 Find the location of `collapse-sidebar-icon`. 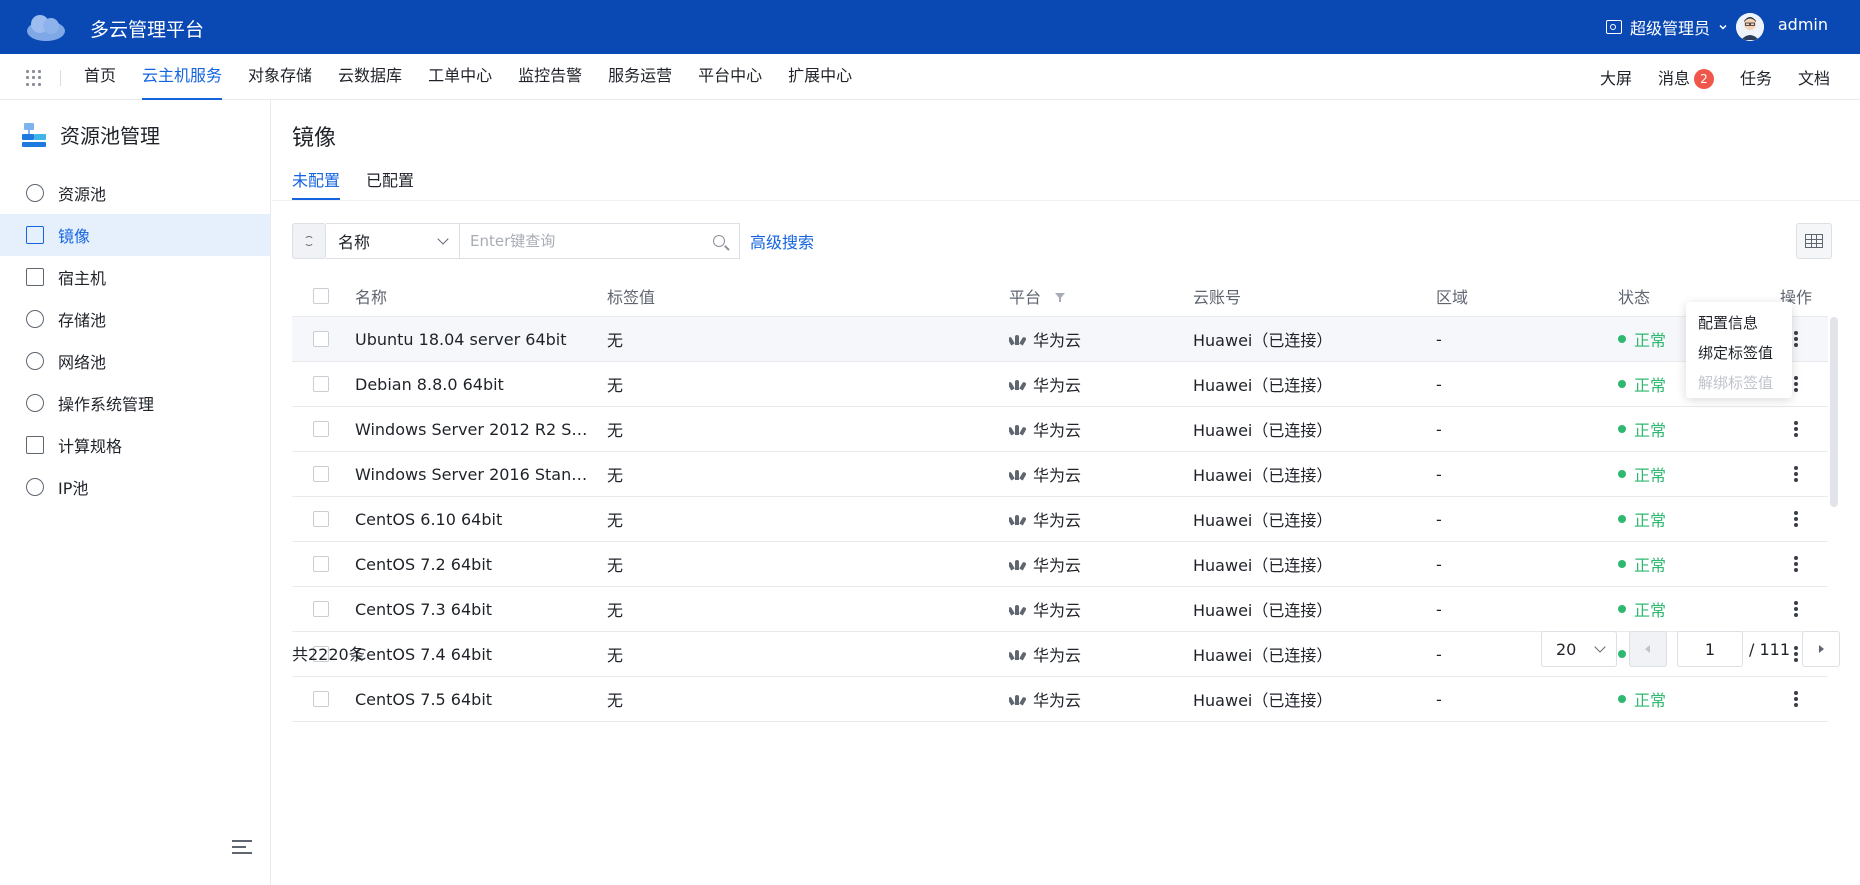

collapse-sidebar-icon is located at coordinates (242, 848).